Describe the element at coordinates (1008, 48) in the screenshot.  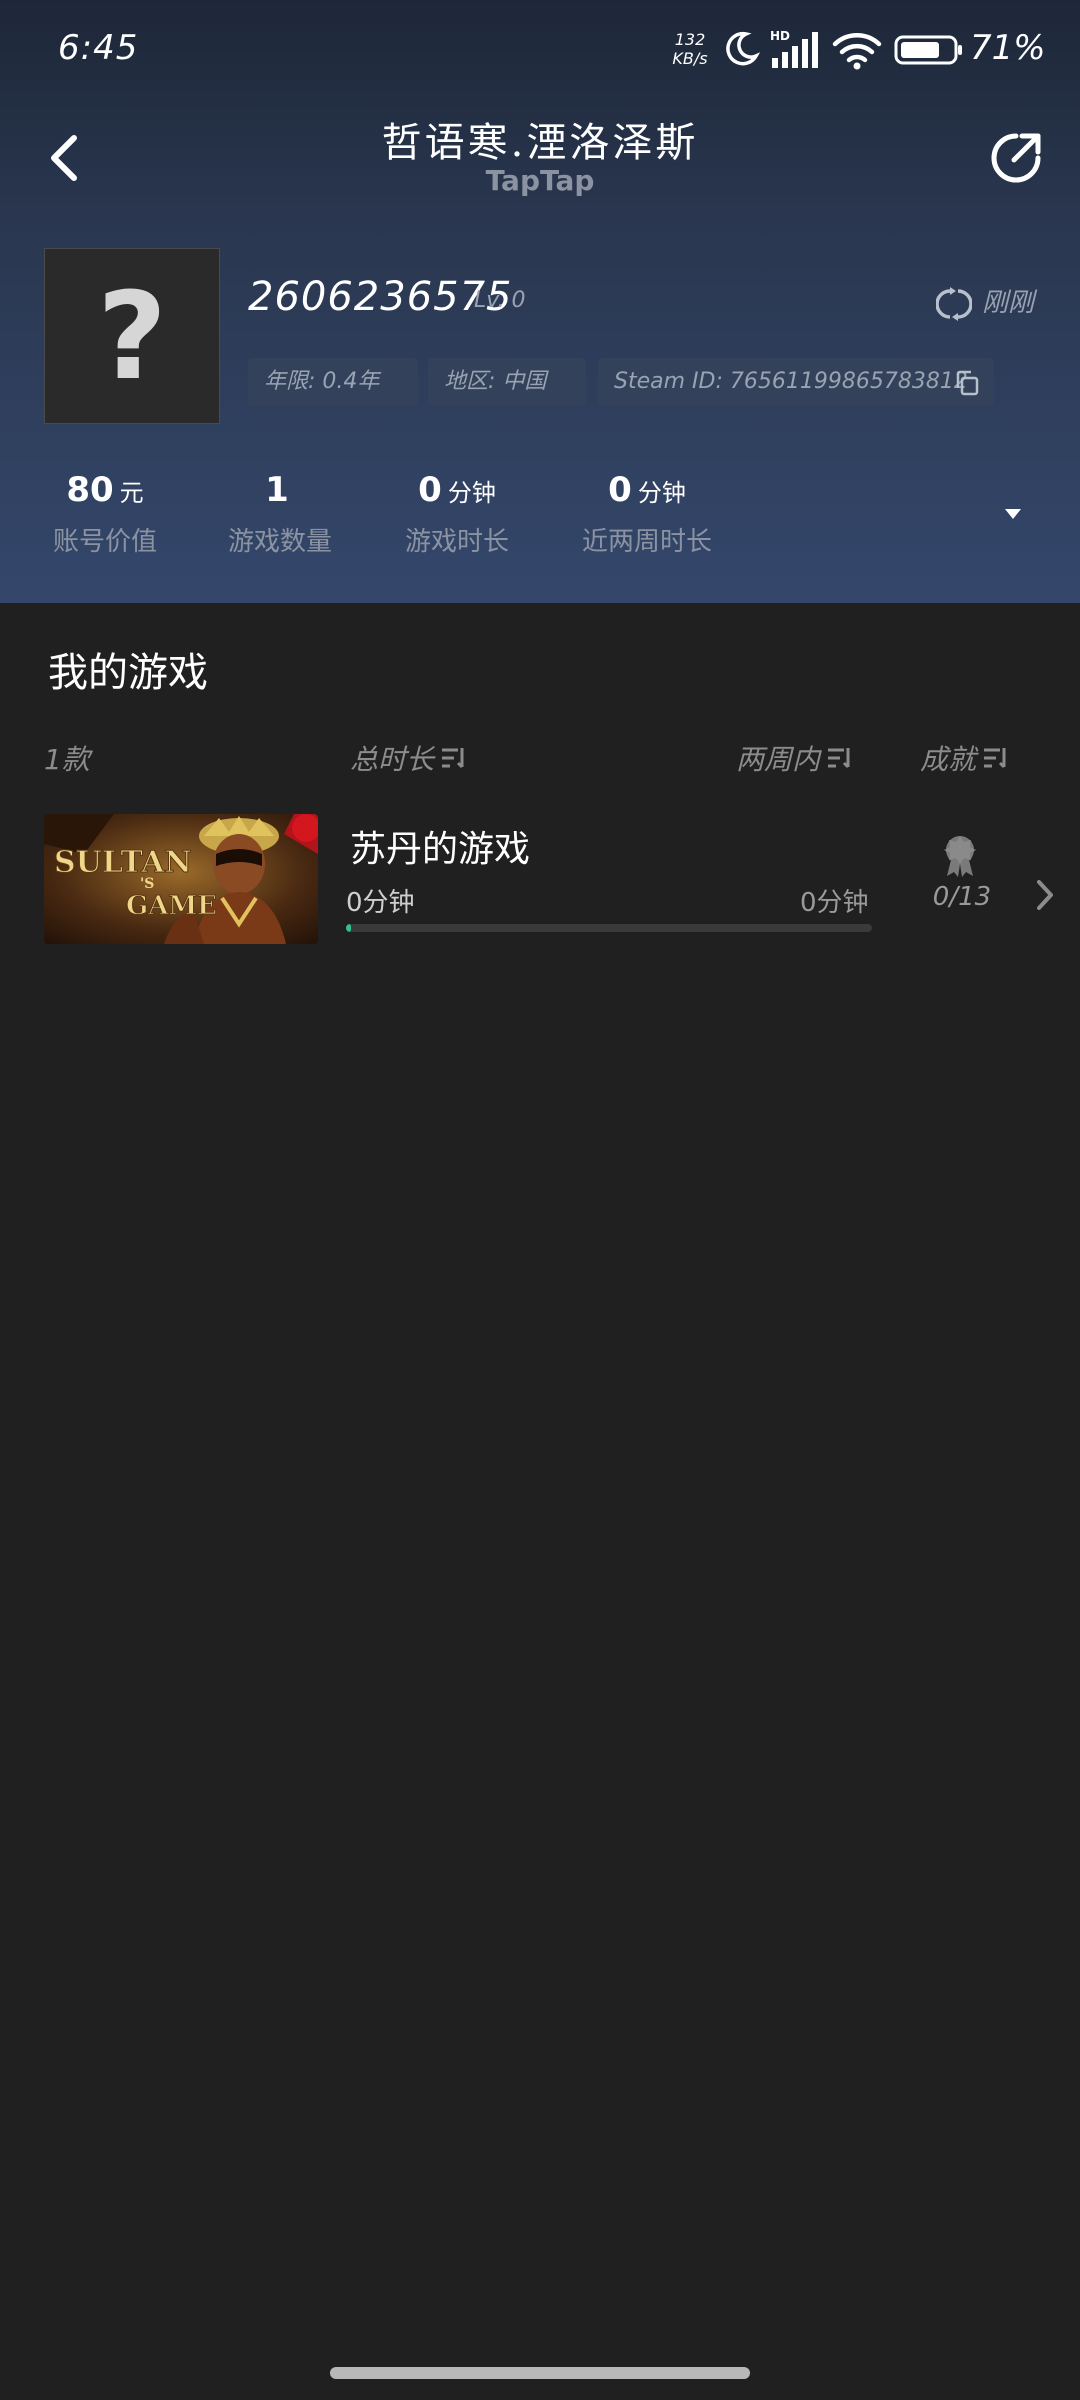
I see `battery-percent: 71%` at that location.